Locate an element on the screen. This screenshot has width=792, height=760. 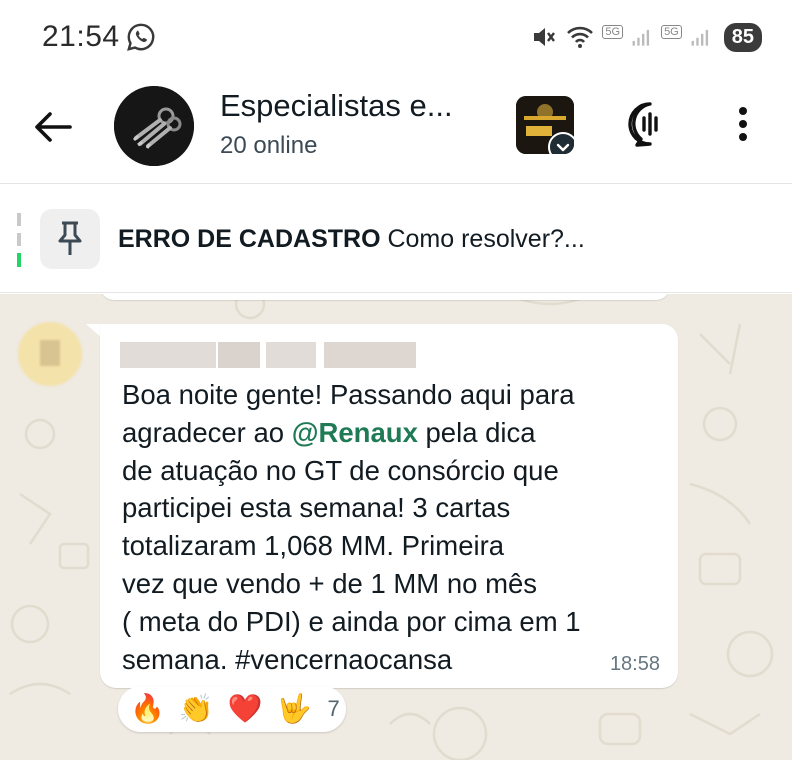
status-bar: 21:54 5G 5G 85 is located at coordinates (396, 37).